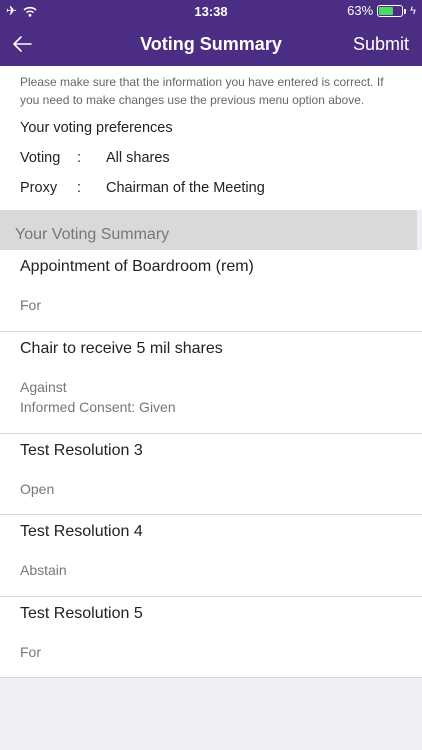 This screenshot has height=750, width=422. What do you see at coordinates (39, 188) in the screenshot?
I see `preference-key: Proxy` at bounding box center [39, 188].